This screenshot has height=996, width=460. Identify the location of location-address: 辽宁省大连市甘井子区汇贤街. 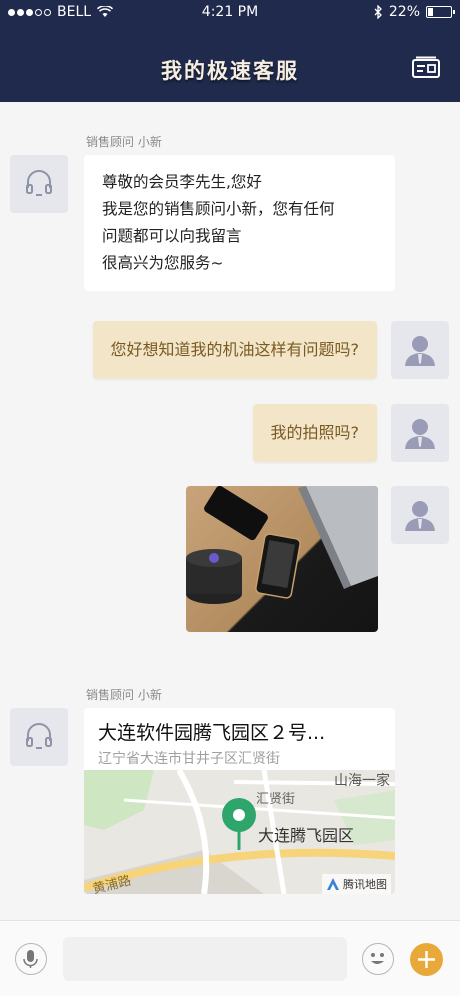
(189, 759).